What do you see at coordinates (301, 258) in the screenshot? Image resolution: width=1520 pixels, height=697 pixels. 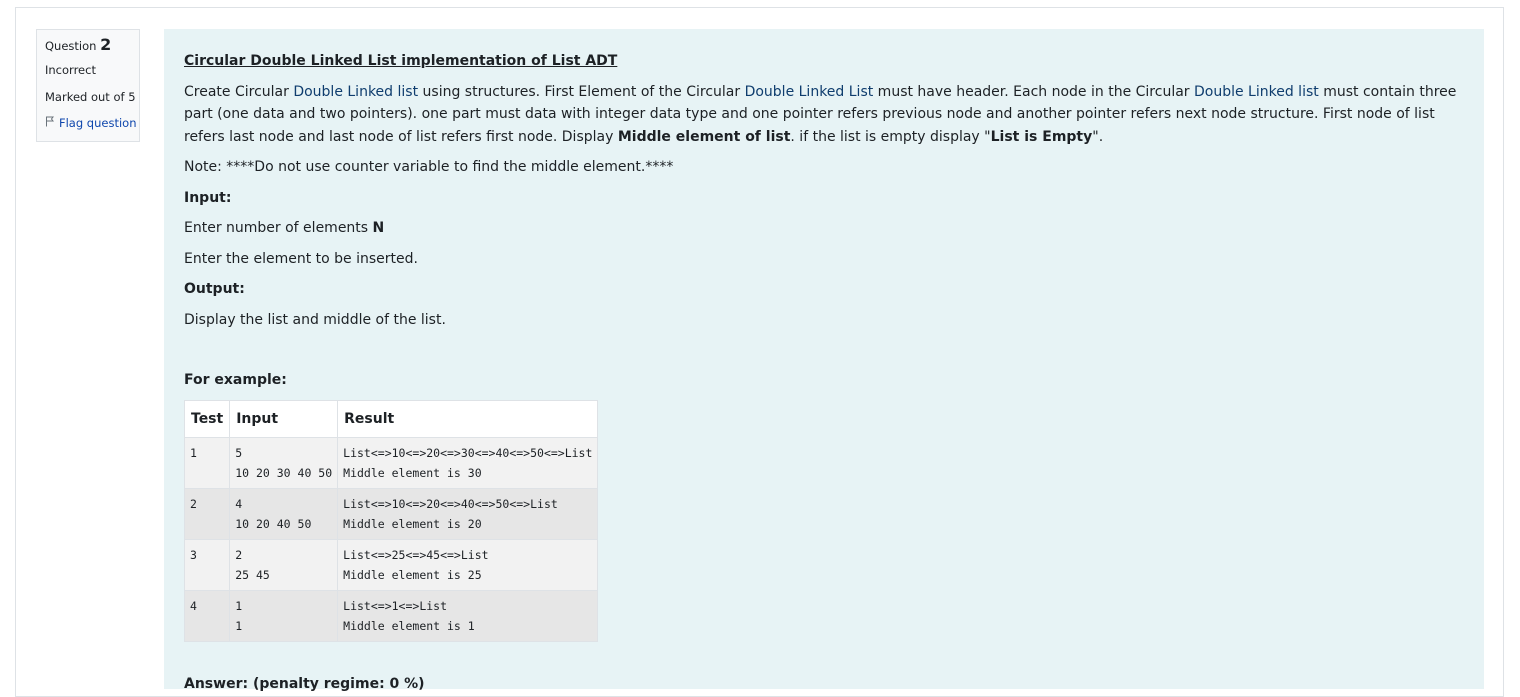 I see `input-line-2: Enter the element to be inserted.` at bounding box center [301, 258].